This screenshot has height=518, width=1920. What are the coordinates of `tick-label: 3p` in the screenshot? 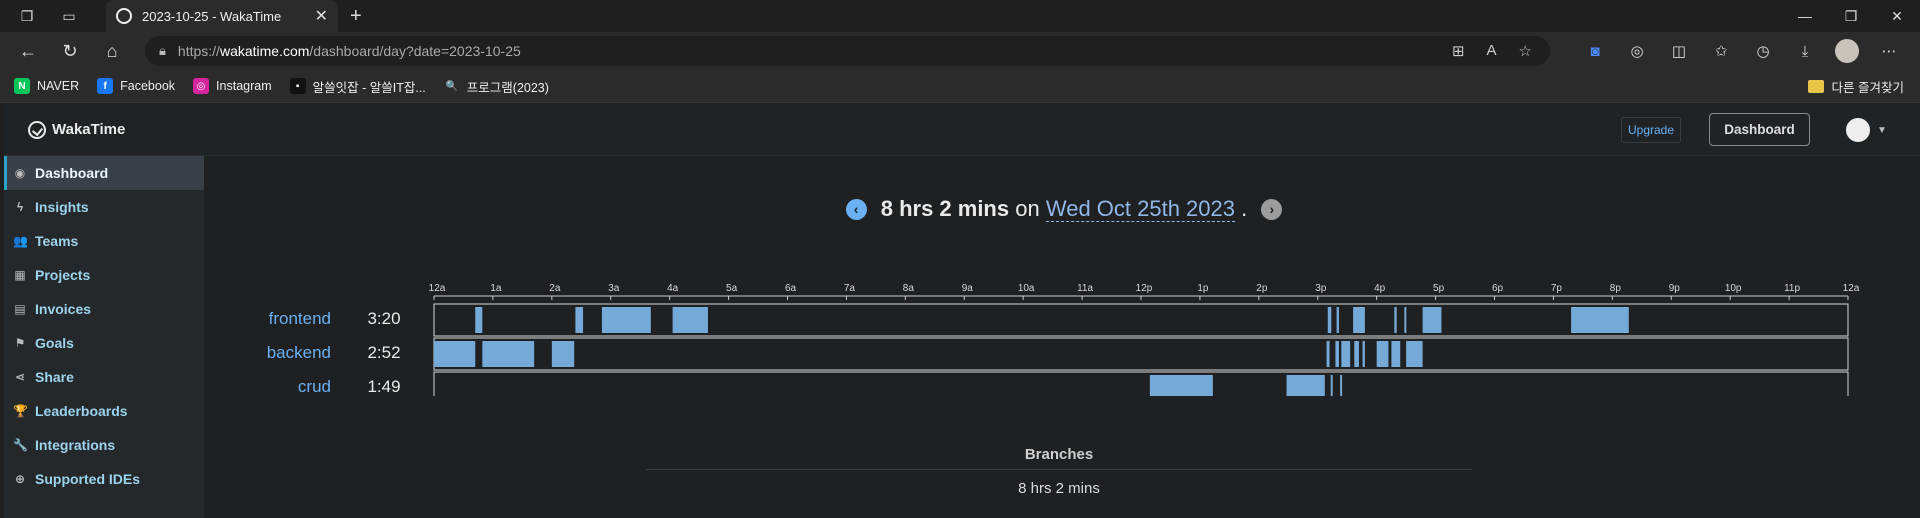 It's located at (1321, 288).